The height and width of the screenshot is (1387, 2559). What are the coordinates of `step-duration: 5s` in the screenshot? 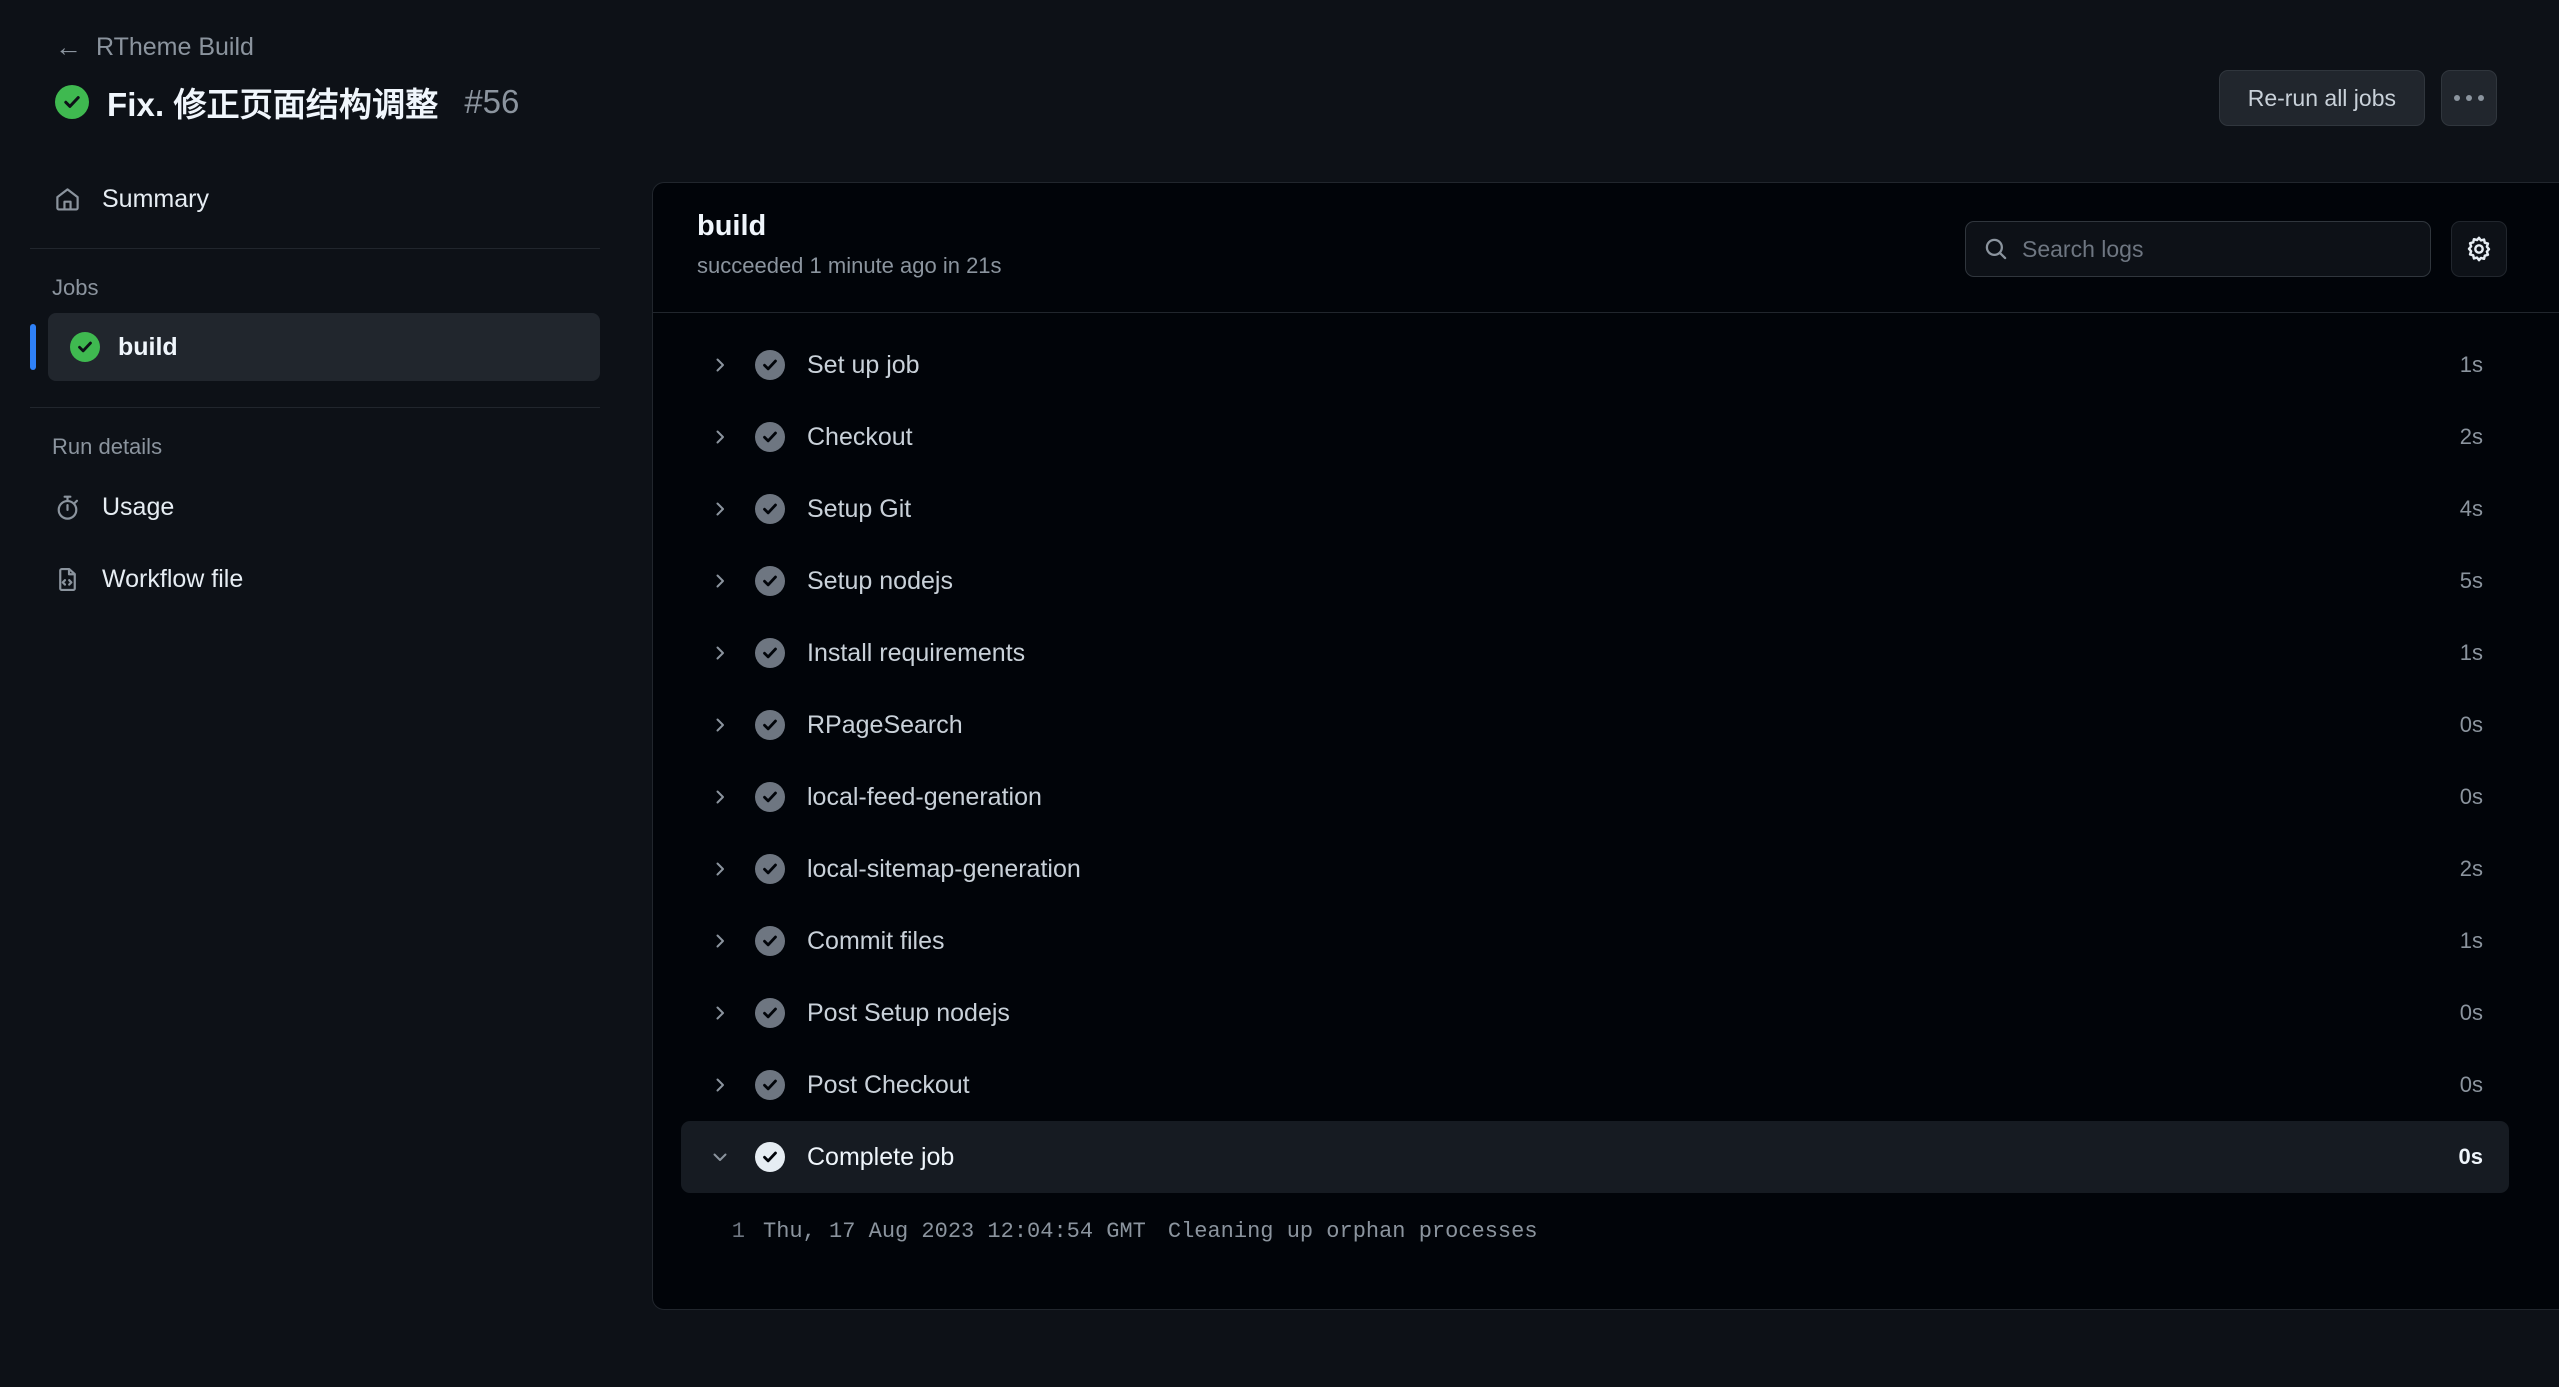 It's located at (2471, 580).